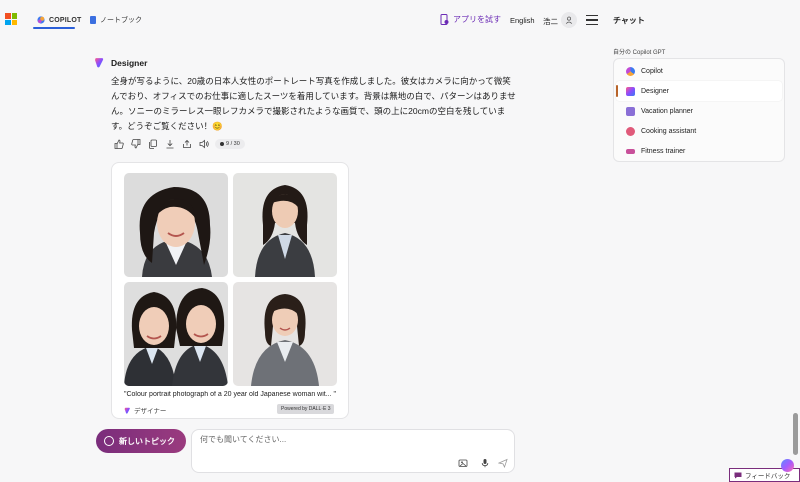 The image size is (800, 482). Describe the element at coordinates (179, 143) in the screenshot. I see `message-actions: 9 / 30` at that location.